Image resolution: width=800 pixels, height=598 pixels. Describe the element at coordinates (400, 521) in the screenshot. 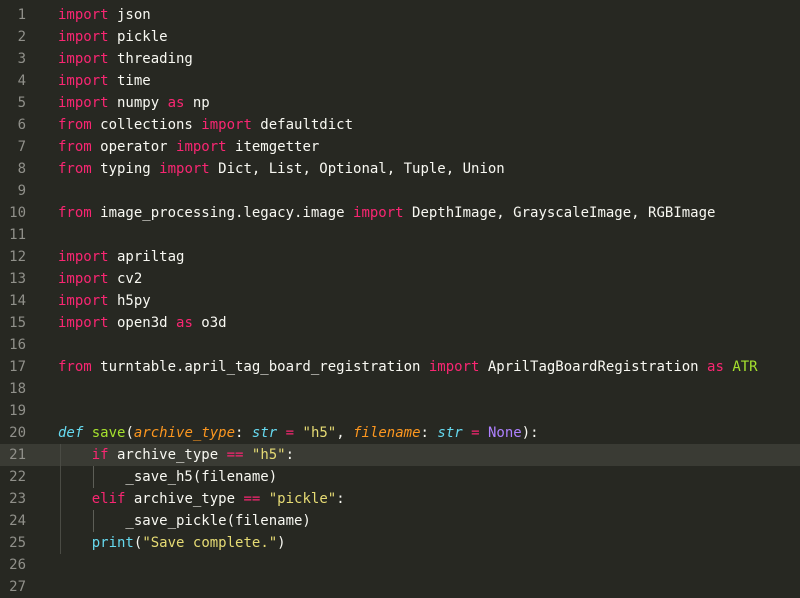

I see `code-line: 24 _save_pickle(filename)` at that location.